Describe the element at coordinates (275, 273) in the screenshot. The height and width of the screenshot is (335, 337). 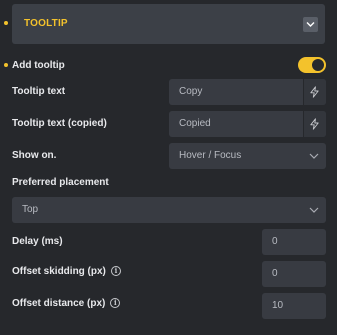
I see `offset-skidding-value: 0` at that location.